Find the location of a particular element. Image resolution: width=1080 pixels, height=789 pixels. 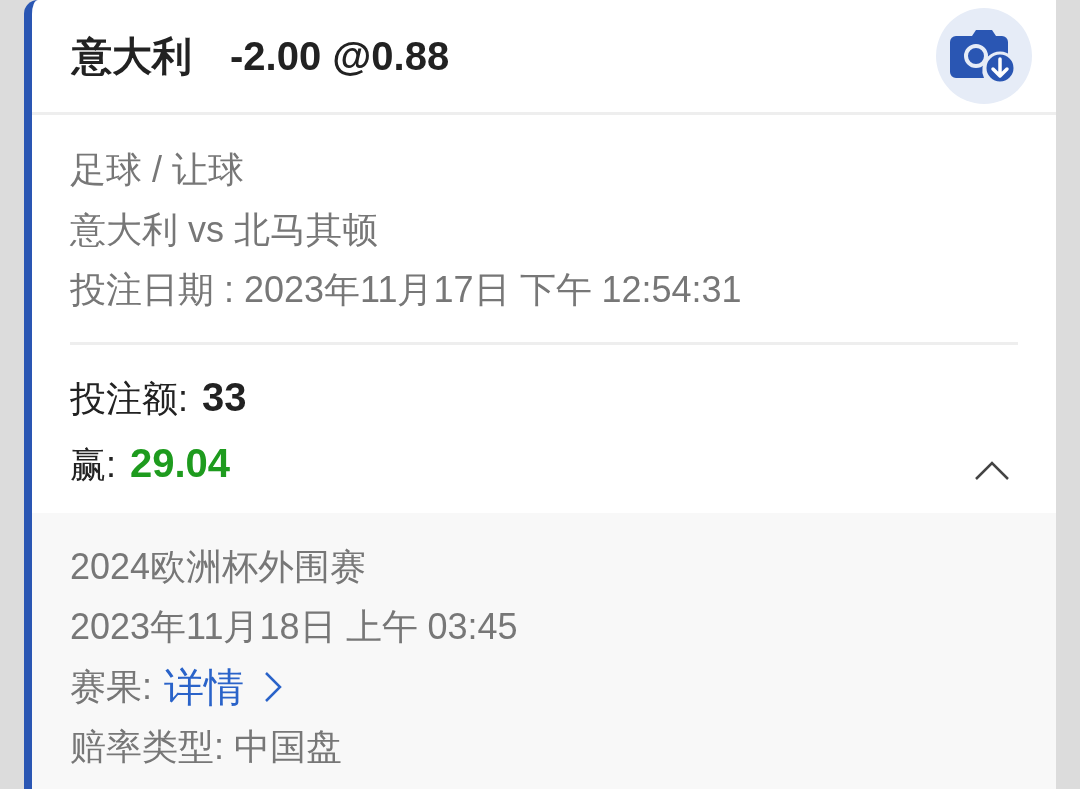

bet-date-text: 投注日期 : 2023年11月17日 下午 12:54:31 is located at coordinates (406, 290).